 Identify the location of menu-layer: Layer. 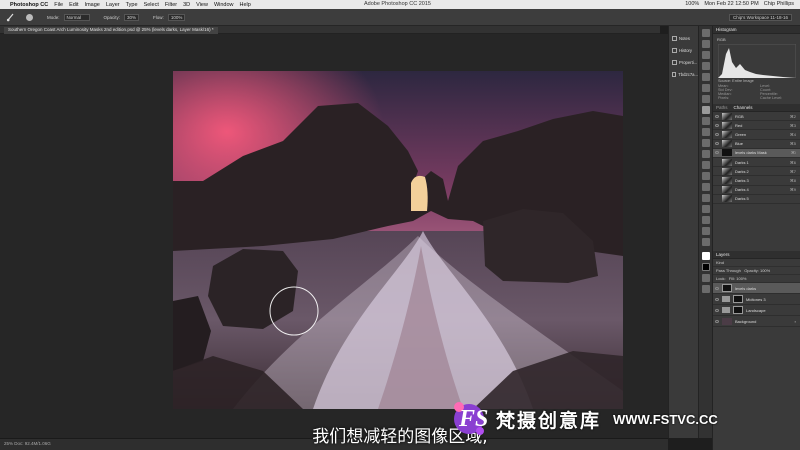
(113, 5).